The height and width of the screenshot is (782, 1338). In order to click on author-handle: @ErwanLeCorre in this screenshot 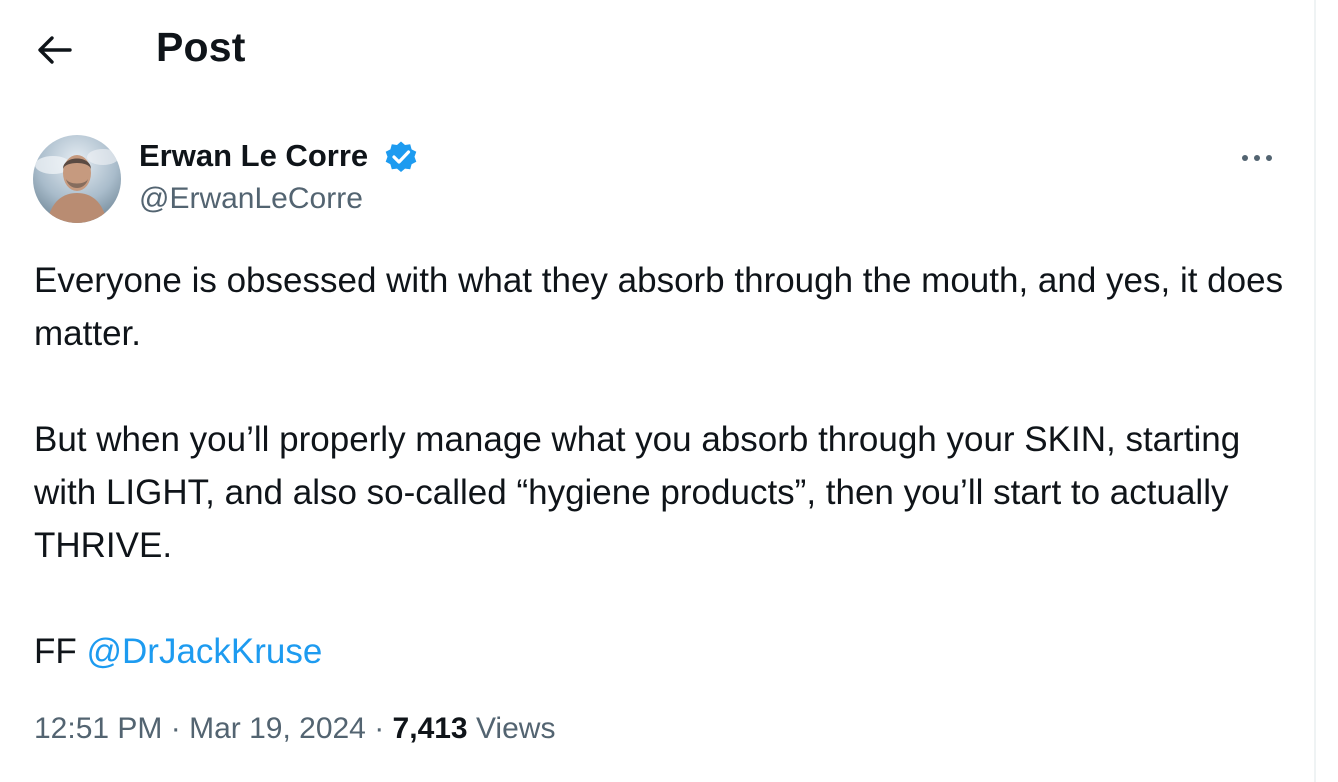, I will do `click(251, 199)`.